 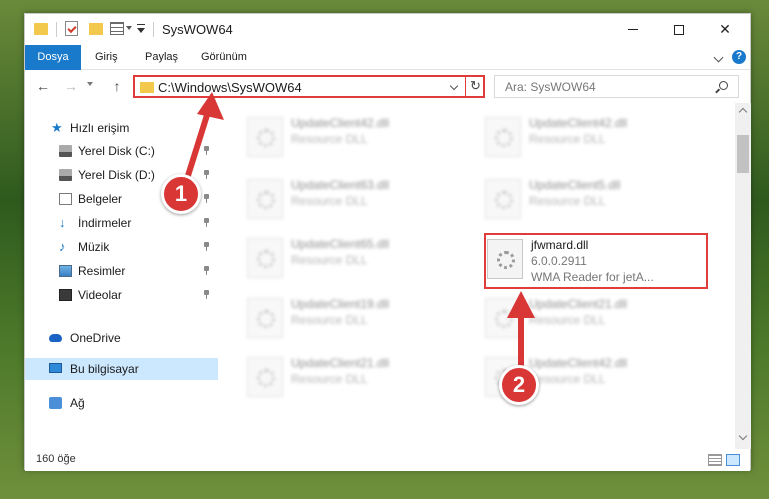 I want to click on arrow-to-file, so click(x=521, y=331).